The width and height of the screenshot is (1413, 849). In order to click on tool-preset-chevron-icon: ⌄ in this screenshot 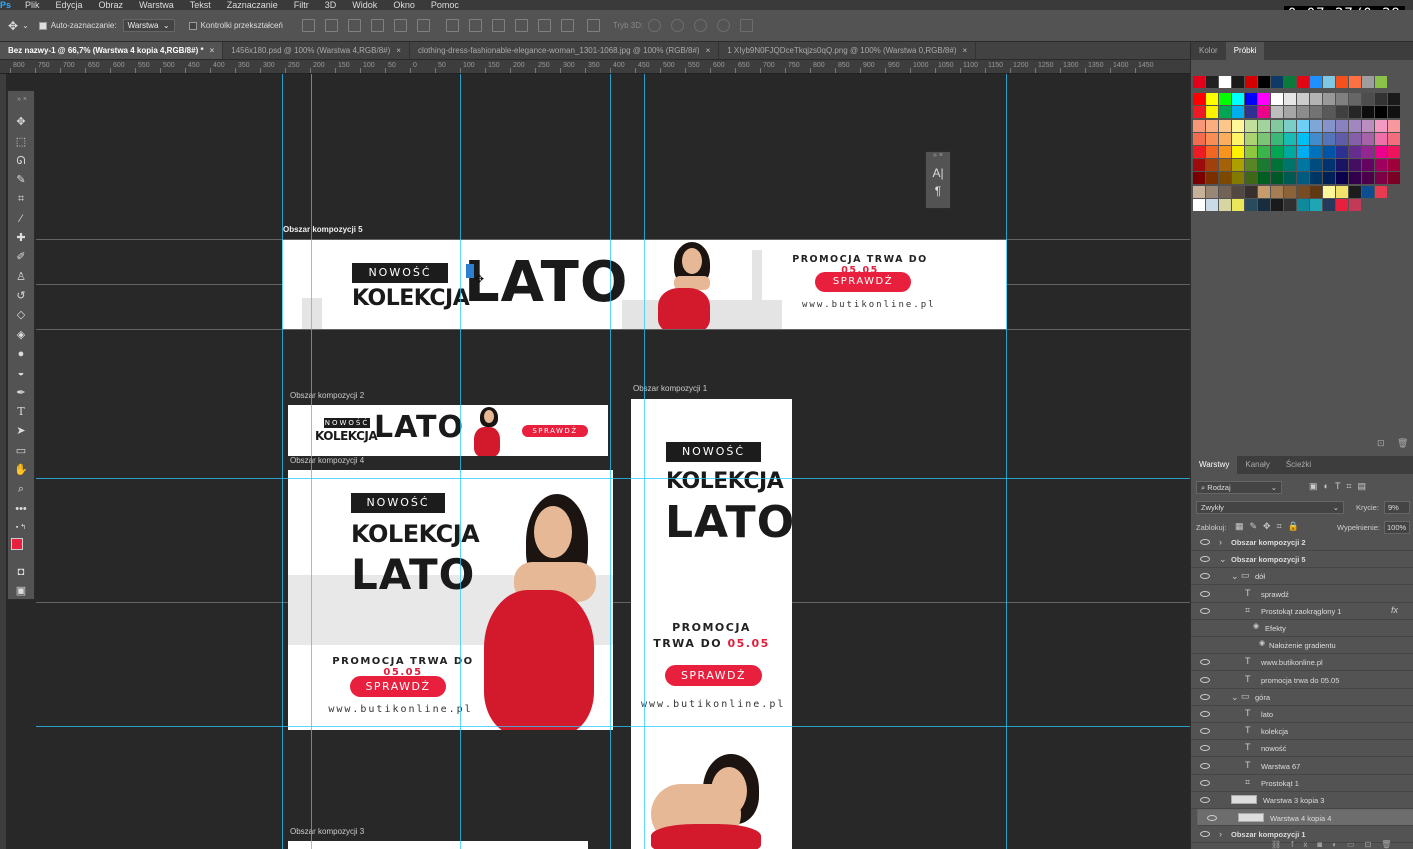, I will do `click(25, 25)`.